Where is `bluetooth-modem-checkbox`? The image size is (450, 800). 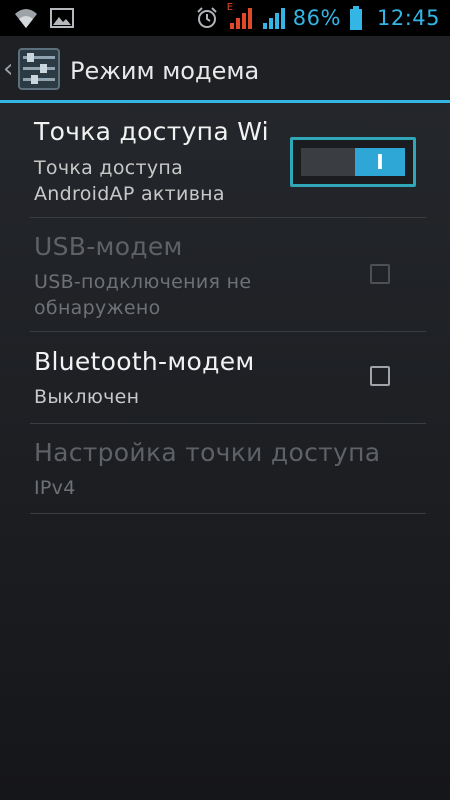
bluetooth-modem-checkbox is located at coordinates (380, 376).